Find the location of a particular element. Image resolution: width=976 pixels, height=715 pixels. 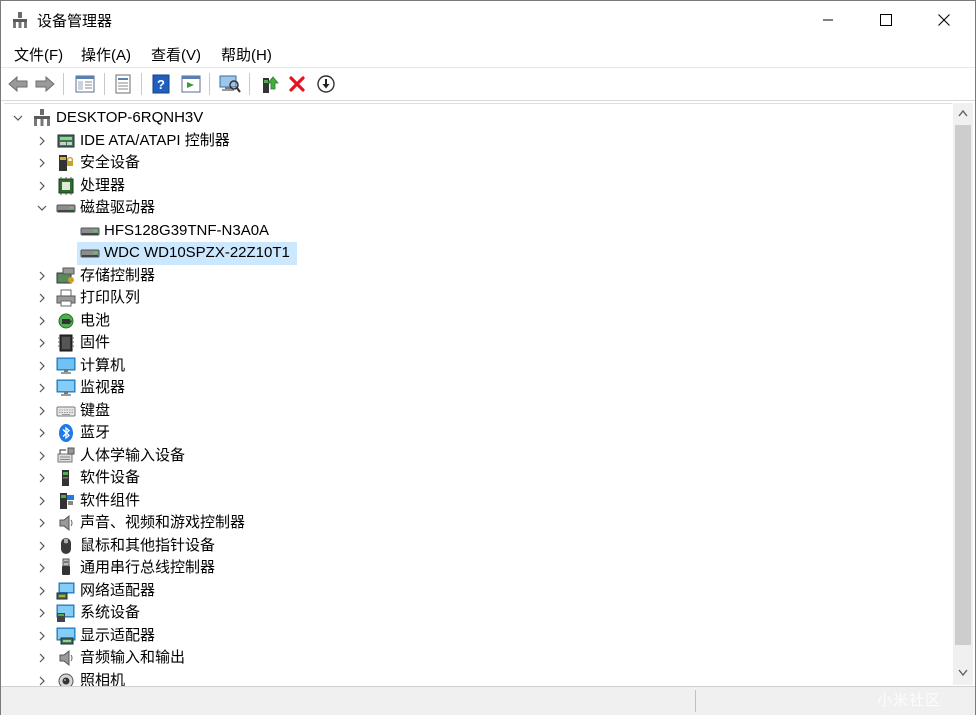

disable-device-button is located at coordinates (326, 84).